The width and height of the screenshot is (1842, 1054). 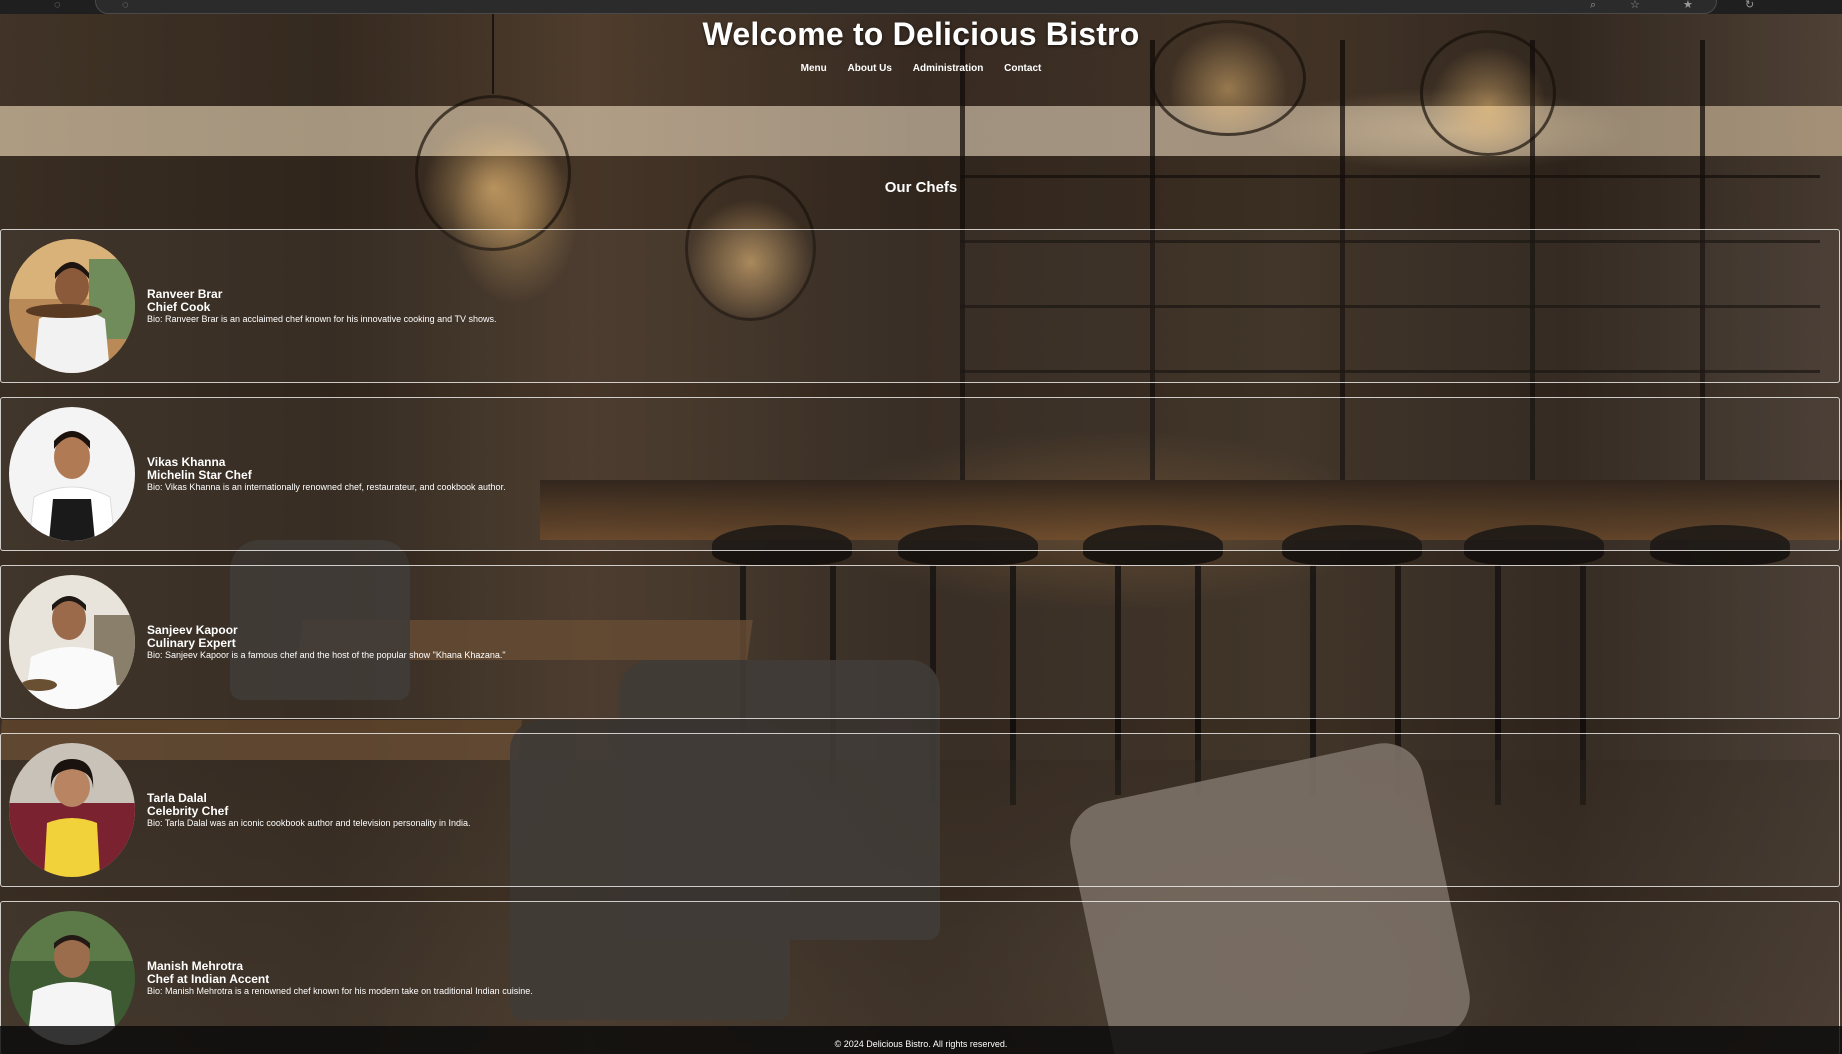 I want to click on section-title: Our Chefs, so click(x=921, y=187).